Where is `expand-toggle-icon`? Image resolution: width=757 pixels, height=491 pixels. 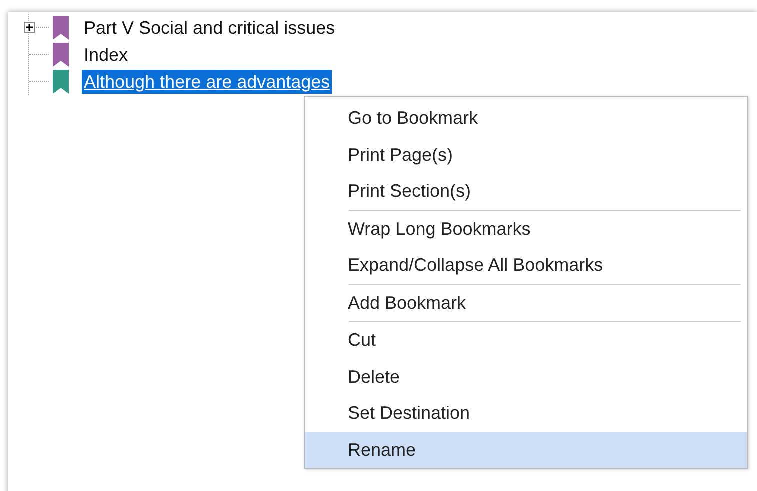
expand-toggle-icon is located at coordinates (29, 27).